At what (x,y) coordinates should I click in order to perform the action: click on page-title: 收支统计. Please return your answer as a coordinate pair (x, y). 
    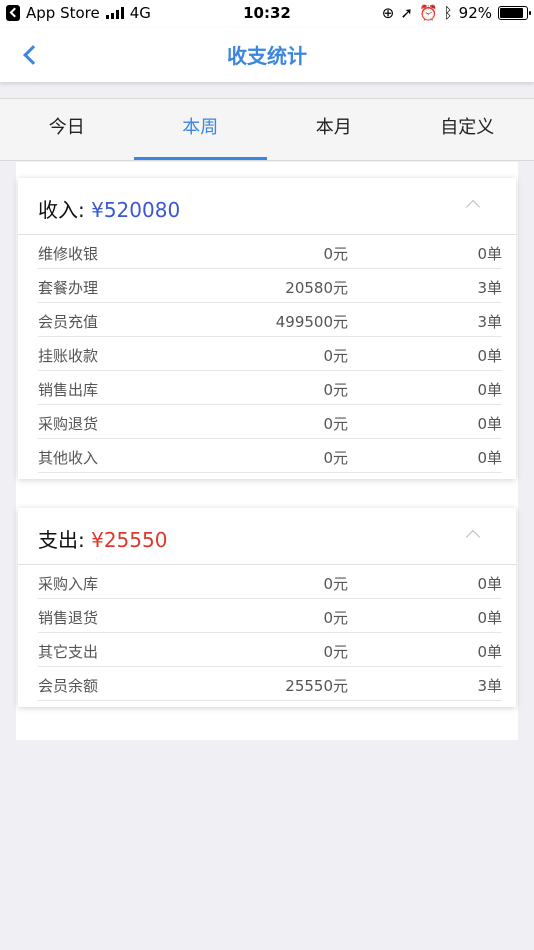
    Looking at the image, I should click on (267, 56).